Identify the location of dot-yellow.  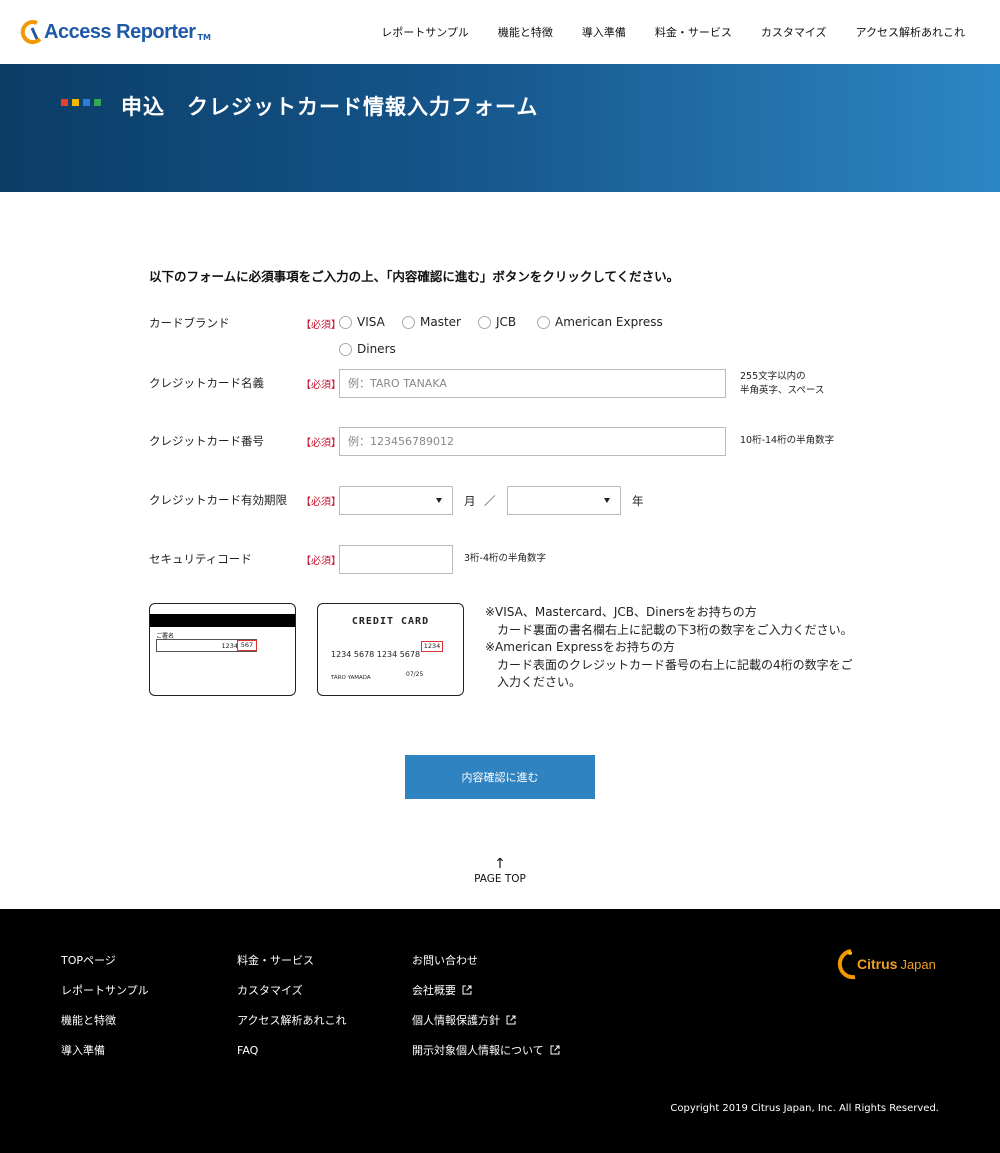
(75, 102).